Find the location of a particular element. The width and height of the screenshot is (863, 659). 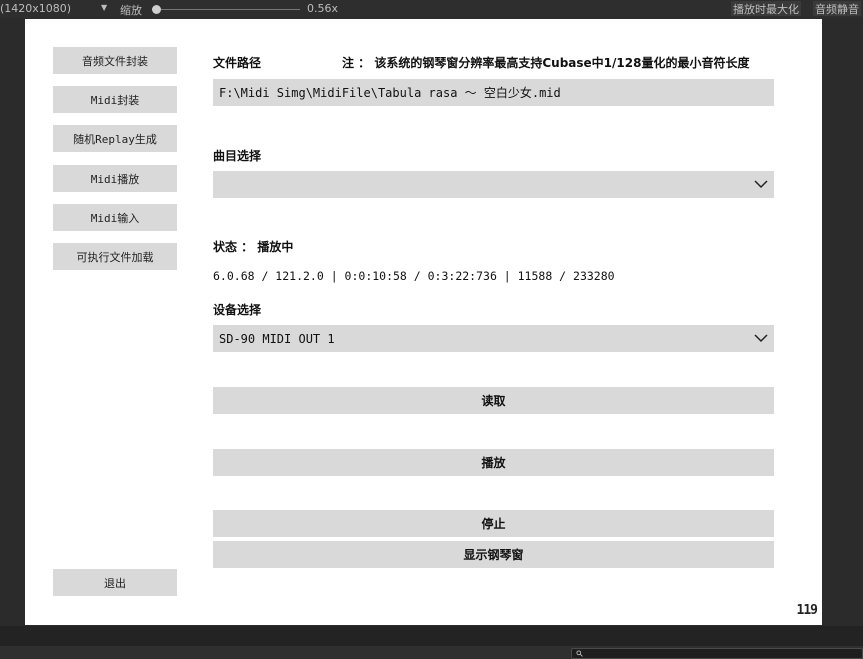

read-button: 读取 is located at coordinates (493, 400).